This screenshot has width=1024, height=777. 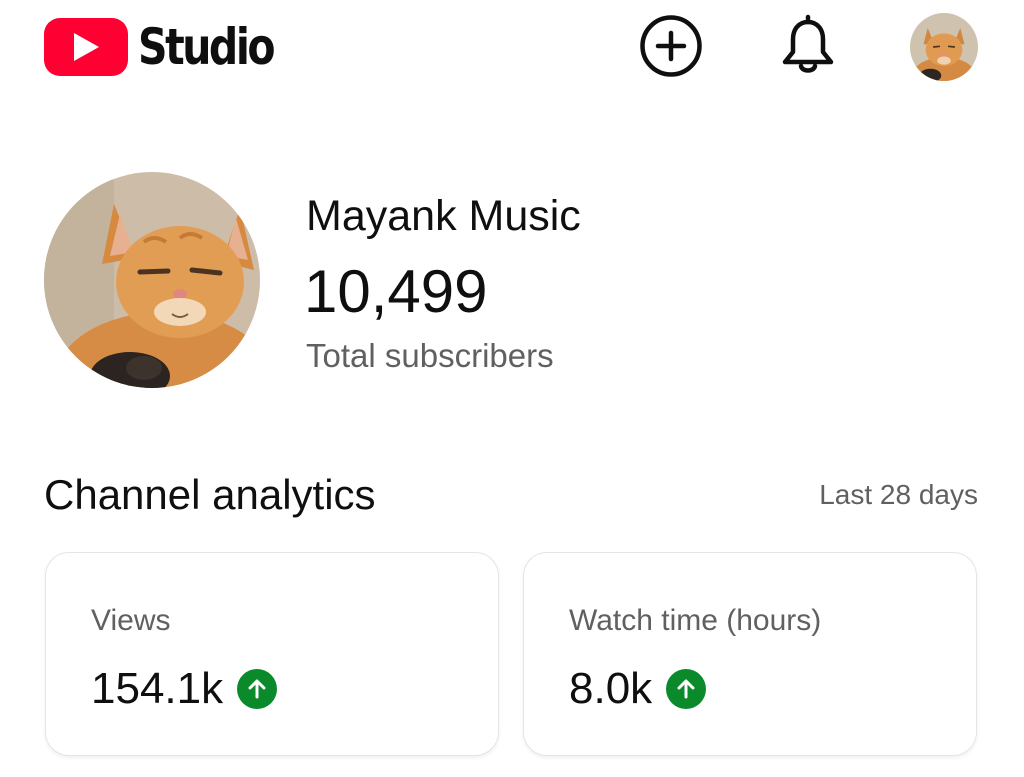 I want to click on channel-name: Mayank Music, so click(x=443, y=216).